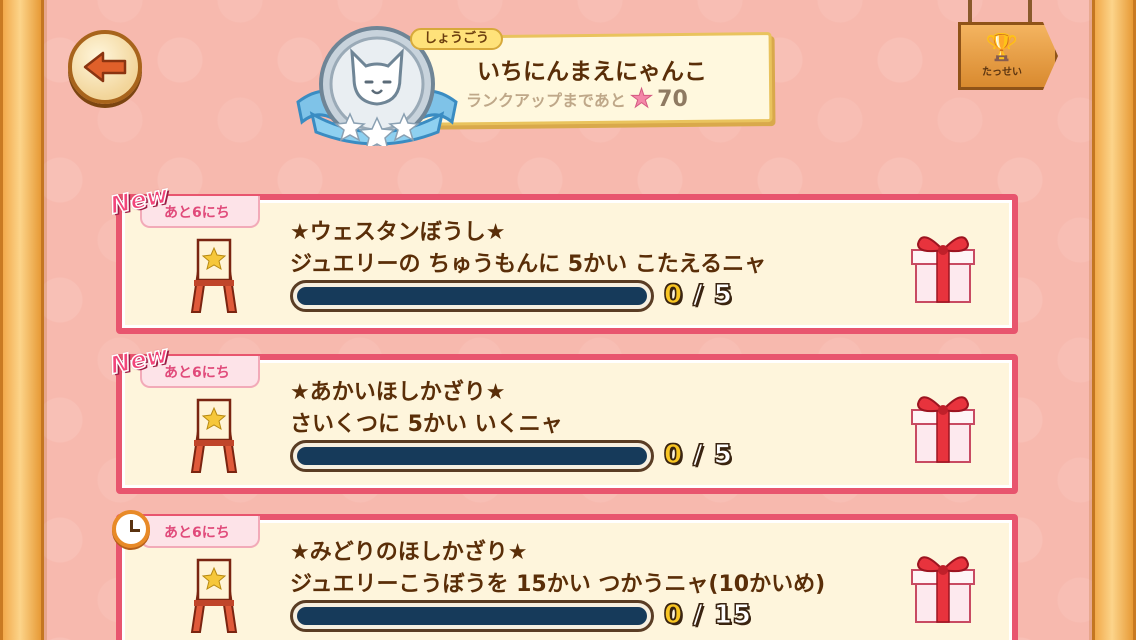 This screenshot has width=1136, height=640. What do you see at coordinates (398, 232) in the screenshot?
I see `mission-title: ★ウェスタンぼうし★` at bounding box center [398, 232].